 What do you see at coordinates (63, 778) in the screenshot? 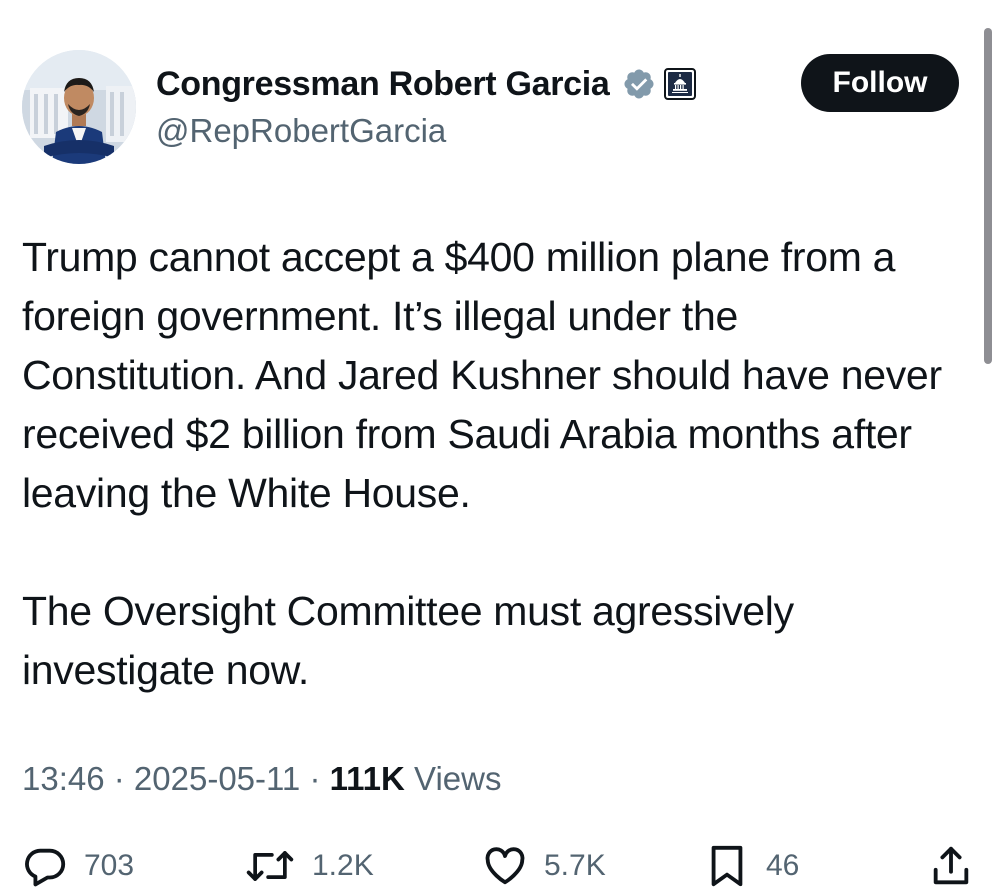
I see `tweet-time: 13:46` at bounding box center [63, 778].